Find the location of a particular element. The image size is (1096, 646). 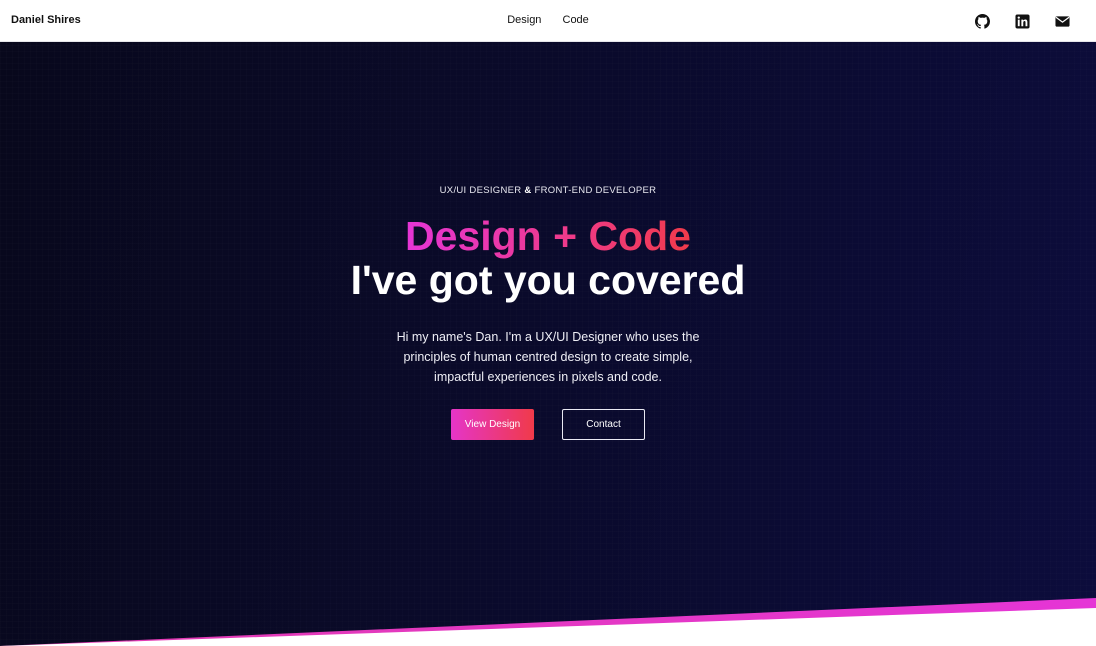

eyebrow-role-2: FRONT-END DEVELOPER is located at coordinates (594, 190).